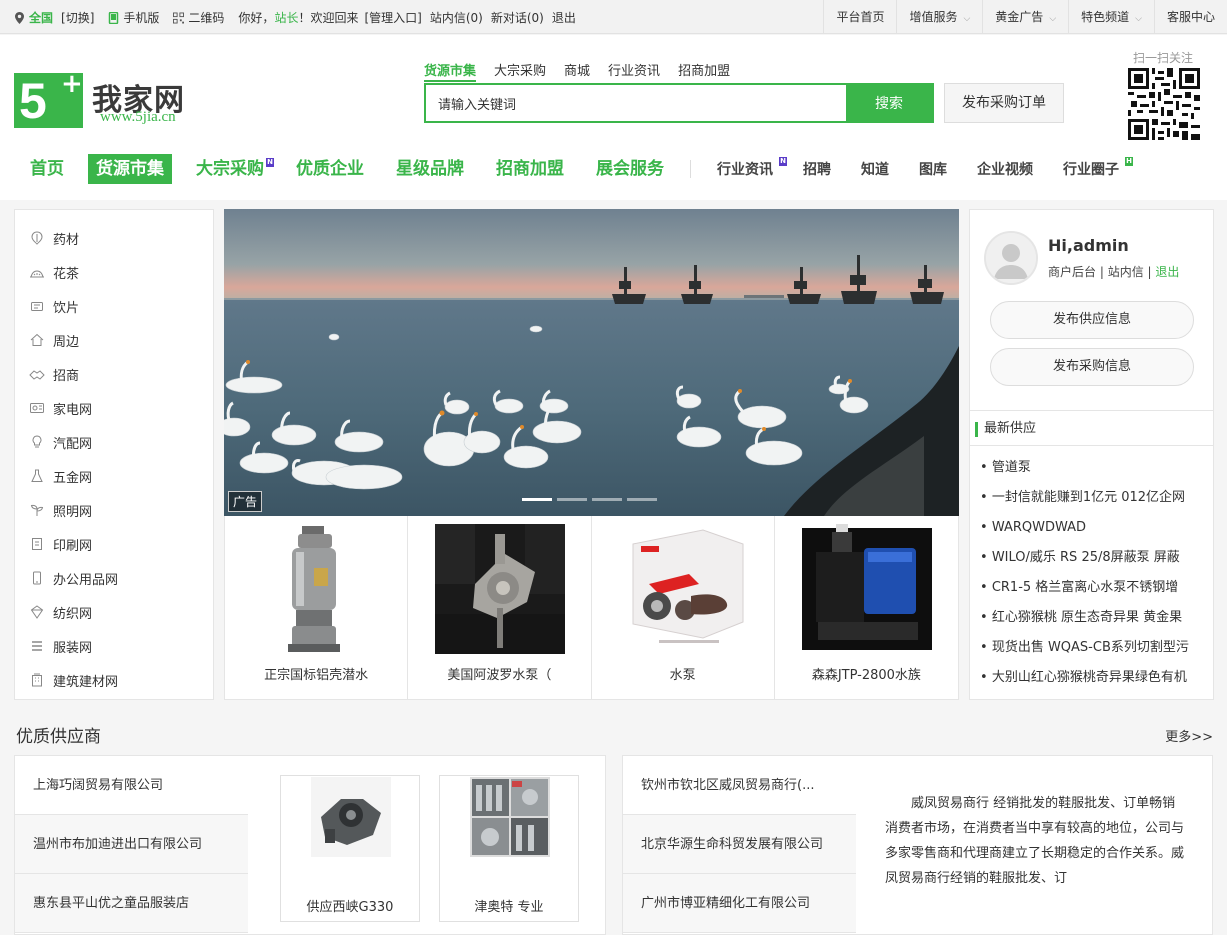  What do you see at coordinates (1092, 468) in the screenshot?
I see `list-item: 管道泵` at bounding box center [1092, 468].